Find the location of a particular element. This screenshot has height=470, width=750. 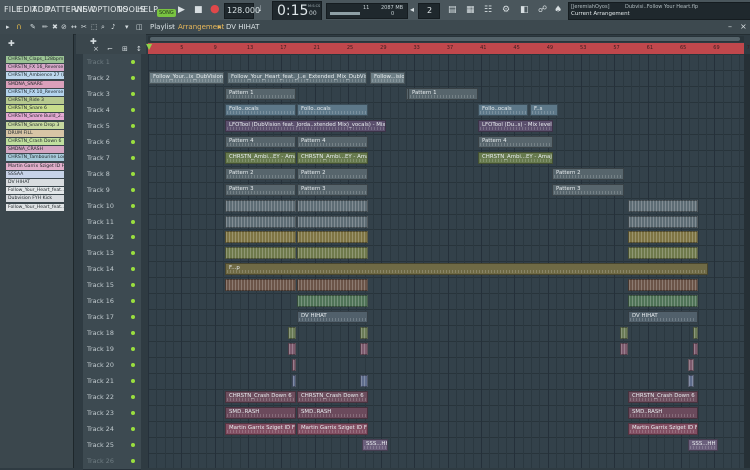

channel-rack-icon: ☷ is located at coordinates (488, 10).